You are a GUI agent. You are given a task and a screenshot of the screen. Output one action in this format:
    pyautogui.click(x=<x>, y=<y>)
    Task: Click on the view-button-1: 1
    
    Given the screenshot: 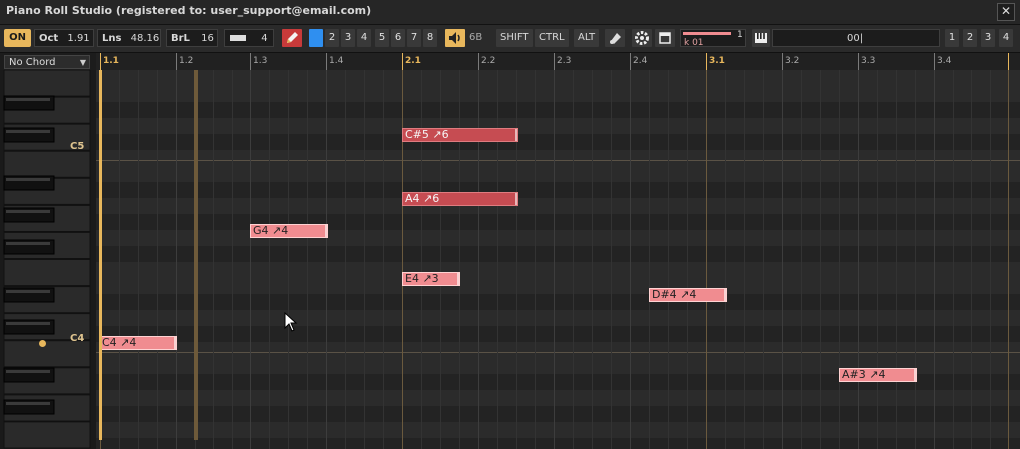 What is the action you would take?
    pyautogui.click(x=952, y=38)
    